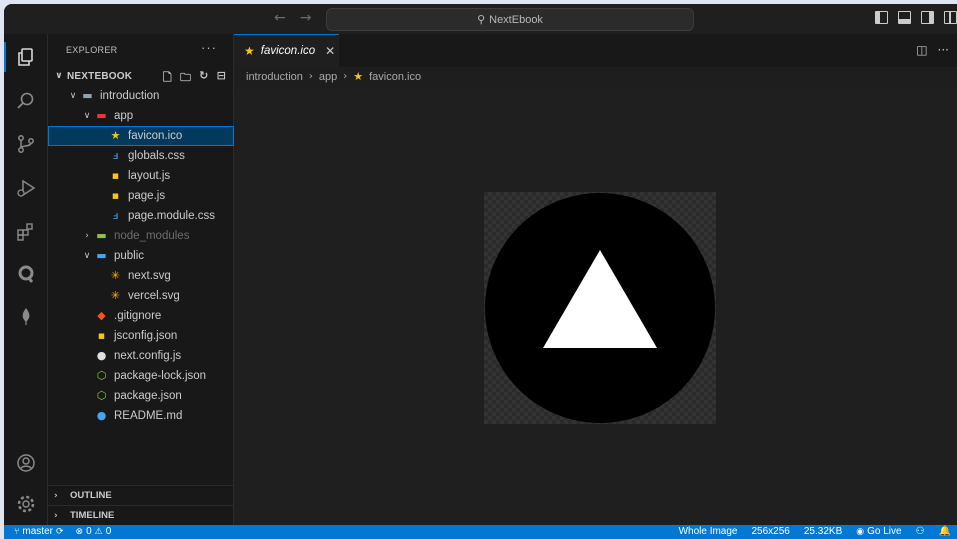 The height and width of the screenshot is (539, 957). What do you see at coordinates (306, 18) in the screenshot?
I see `arrow-right-icon: →` at bounding box center [306, 18].